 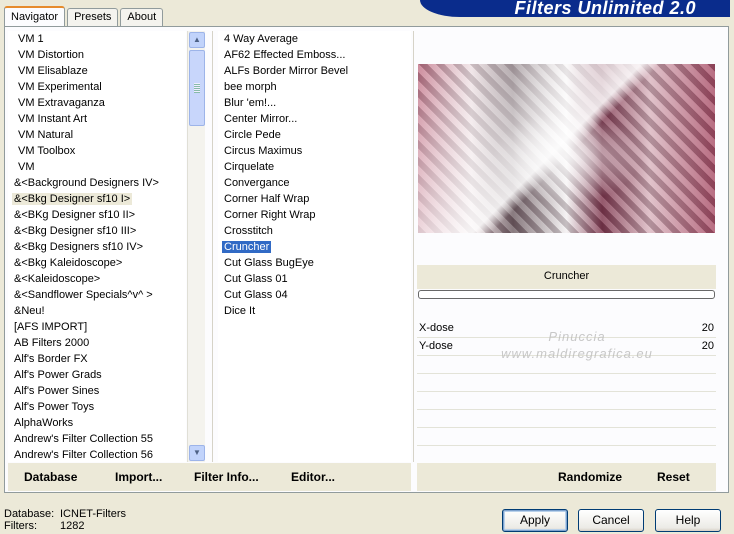 What do you see at coordinates (51, 55) in the screenshot?
I see `category-item-label: VM Distortion` at bounding box center [51, 55].